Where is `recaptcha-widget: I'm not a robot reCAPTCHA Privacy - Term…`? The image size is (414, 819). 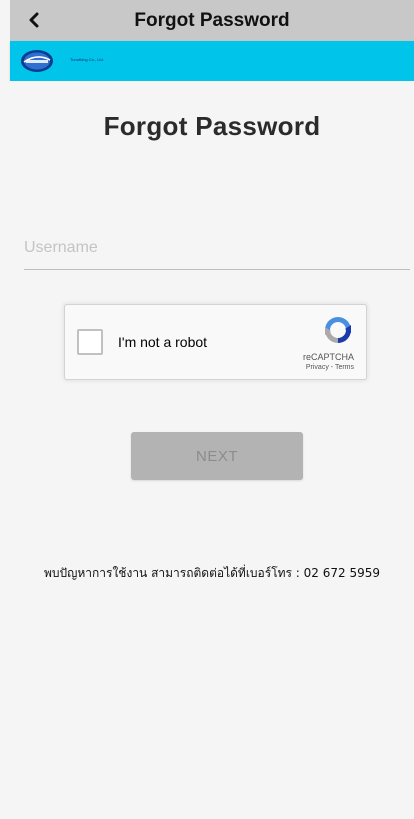 recaptcha-widget: I'm not a robot reCAPTCHA Privacy - Term… is located at coordinates (215, 342).